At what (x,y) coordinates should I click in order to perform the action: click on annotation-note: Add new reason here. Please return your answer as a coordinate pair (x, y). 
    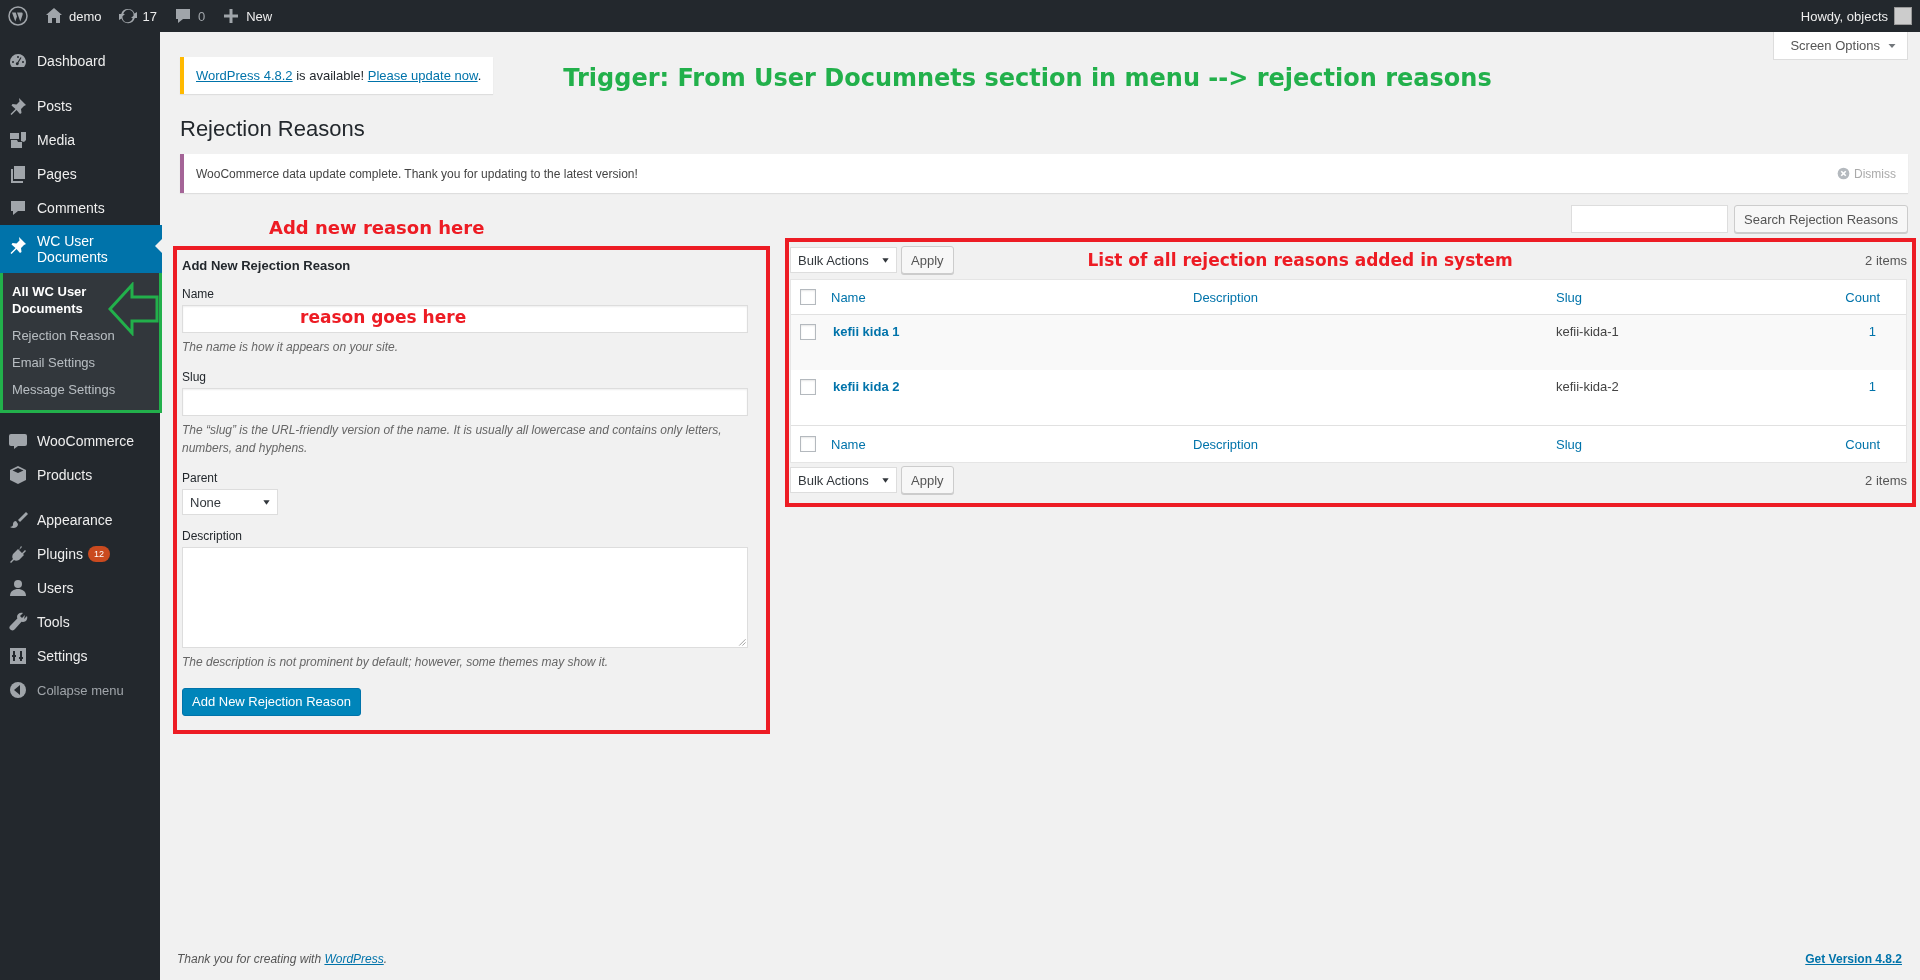
    Looking at the image, I should click on (377, 227).